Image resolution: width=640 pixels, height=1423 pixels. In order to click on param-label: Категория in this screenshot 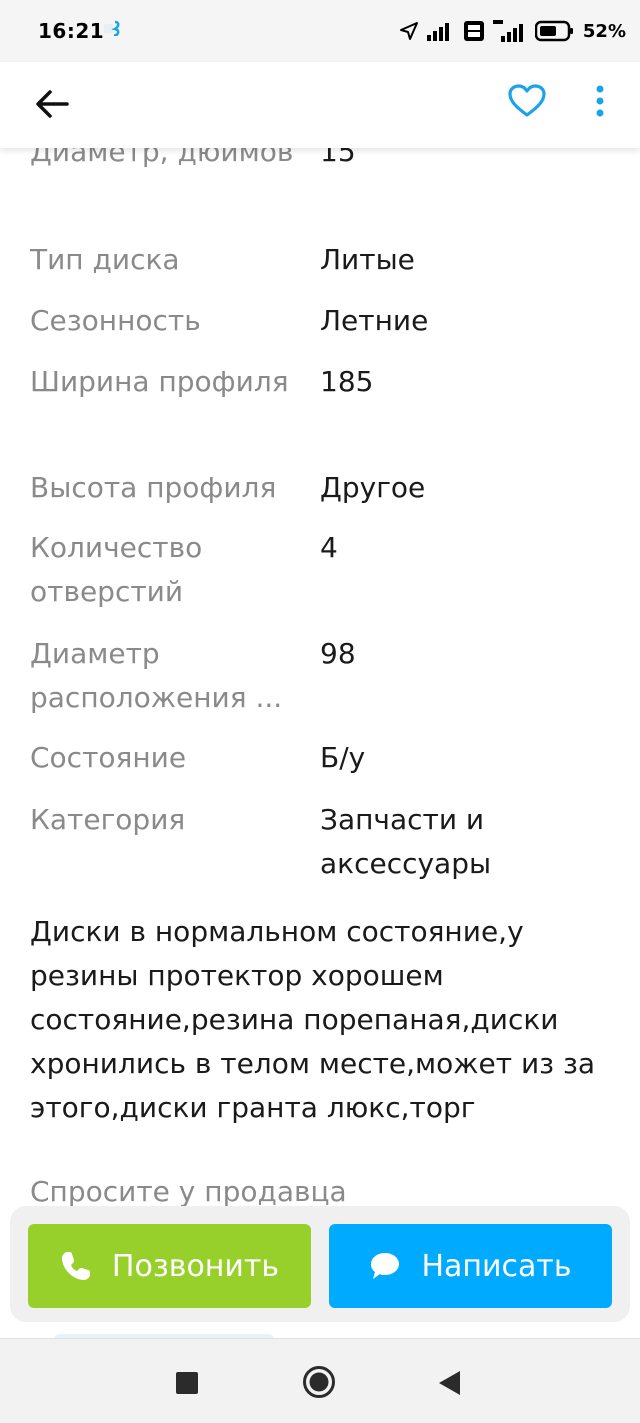, I will do `click(108, 819)`.